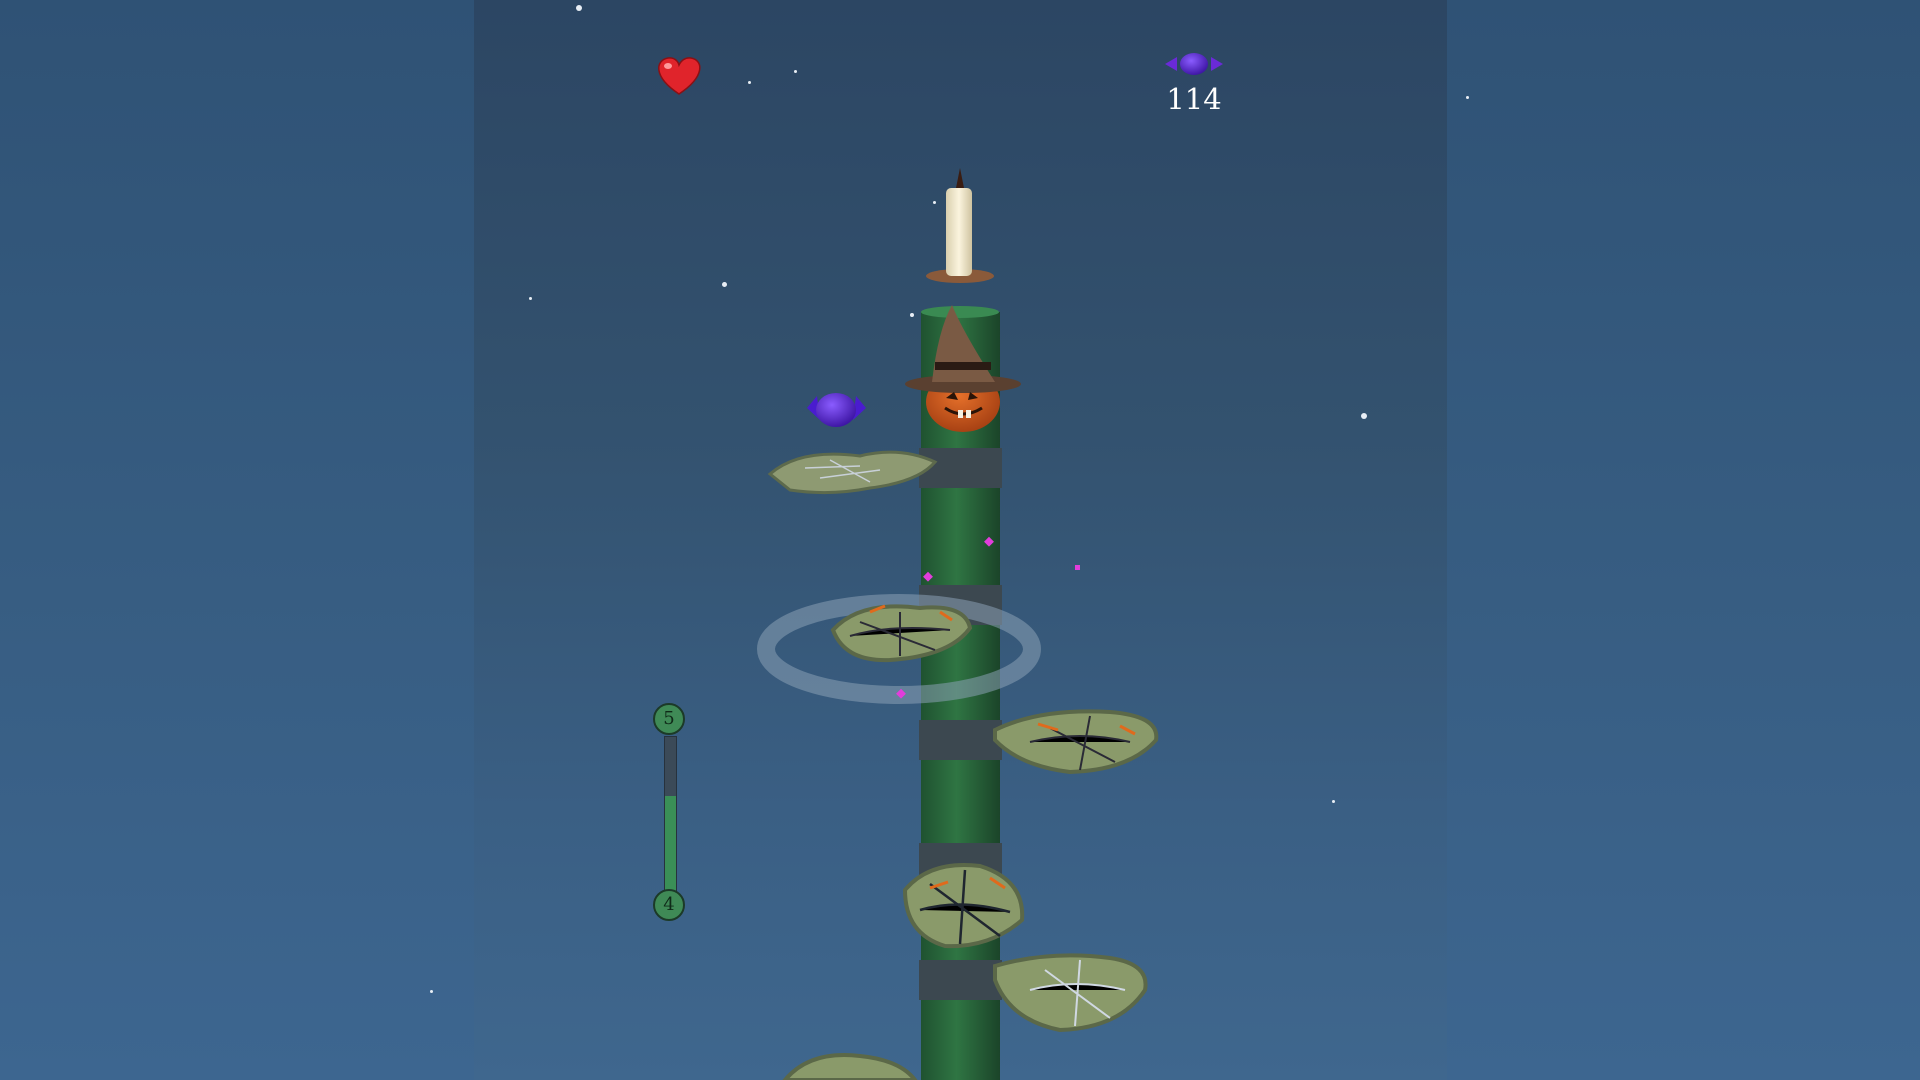 The width and height of the screenshot is (1920, 1080). What do you see at coordinates (679, 76) in the screenshot?
I see `heart-icon` at bounding box center [679, 76].